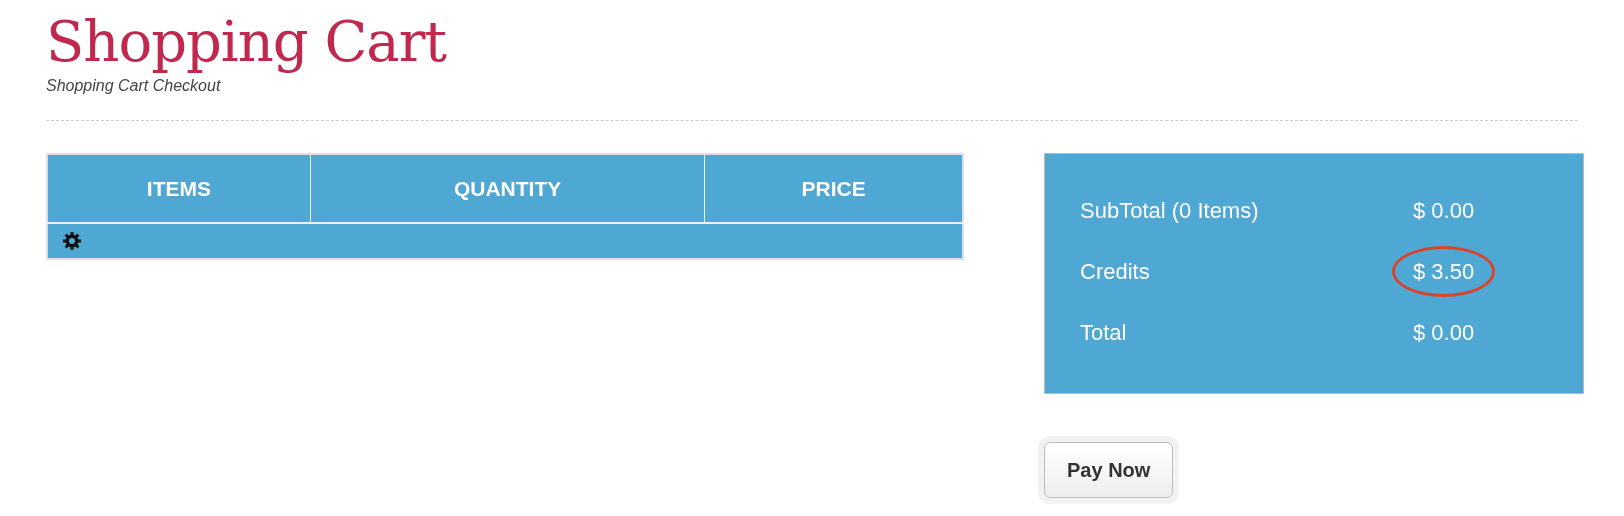  I want to click on page-subtitle: Shopping Cart Checkout, so click(134, 86).